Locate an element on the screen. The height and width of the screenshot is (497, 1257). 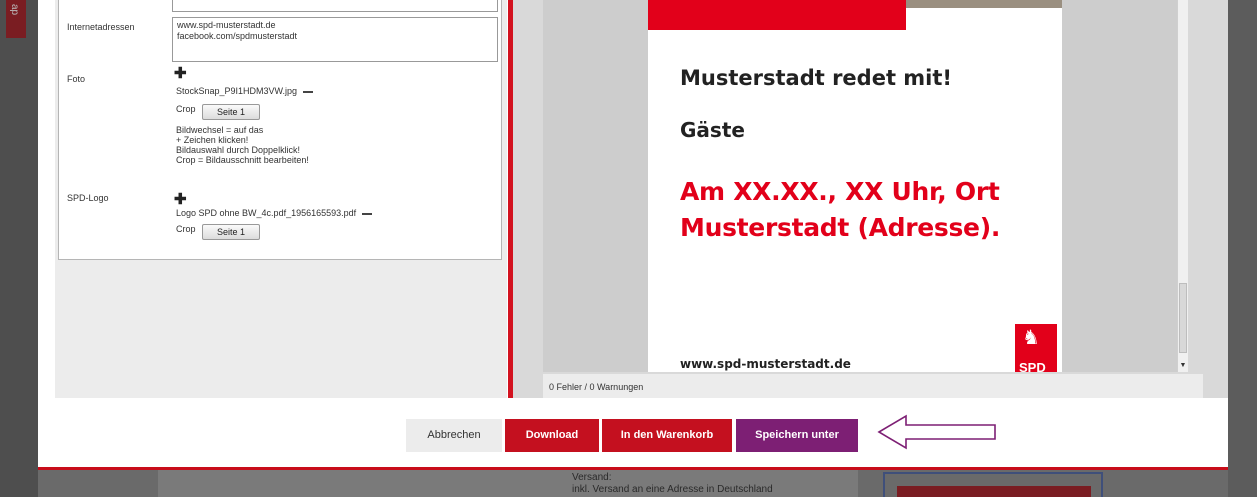
poster-red-band is located at coordinates (777, 15).